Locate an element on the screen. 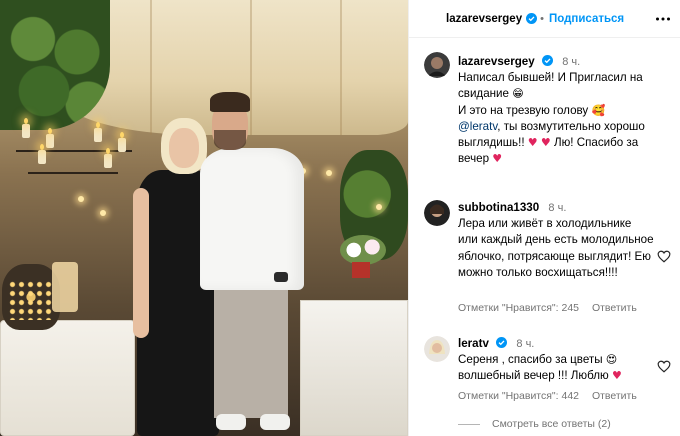 The width and height of the screenshot is (680, 436). comment-username: subbotina1330 is located at coordinates (498, 207).